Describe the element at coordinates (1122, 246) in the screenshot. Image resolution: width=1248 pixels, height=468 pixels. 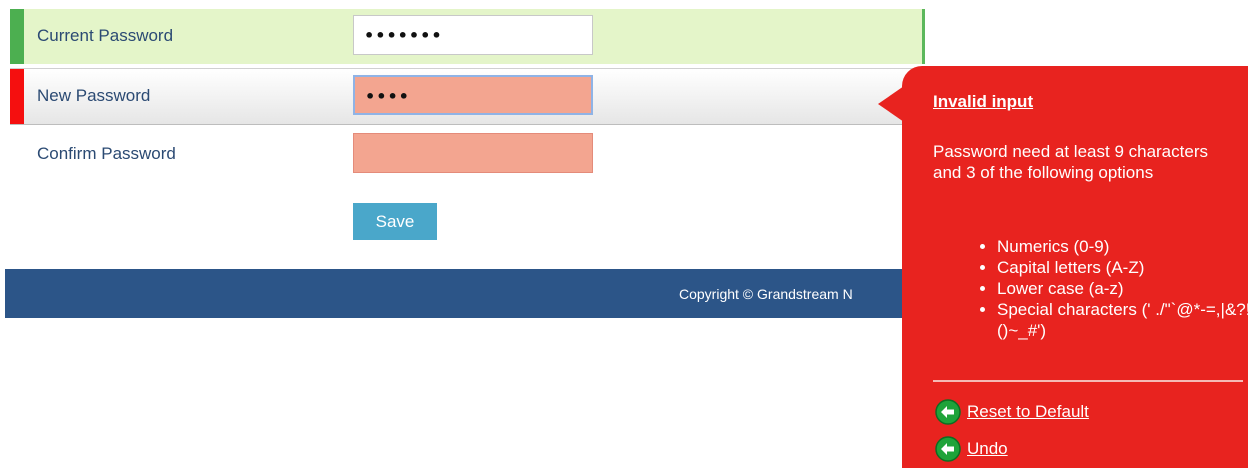
I see `requirement-item: Numerics (0-9)` at that location.